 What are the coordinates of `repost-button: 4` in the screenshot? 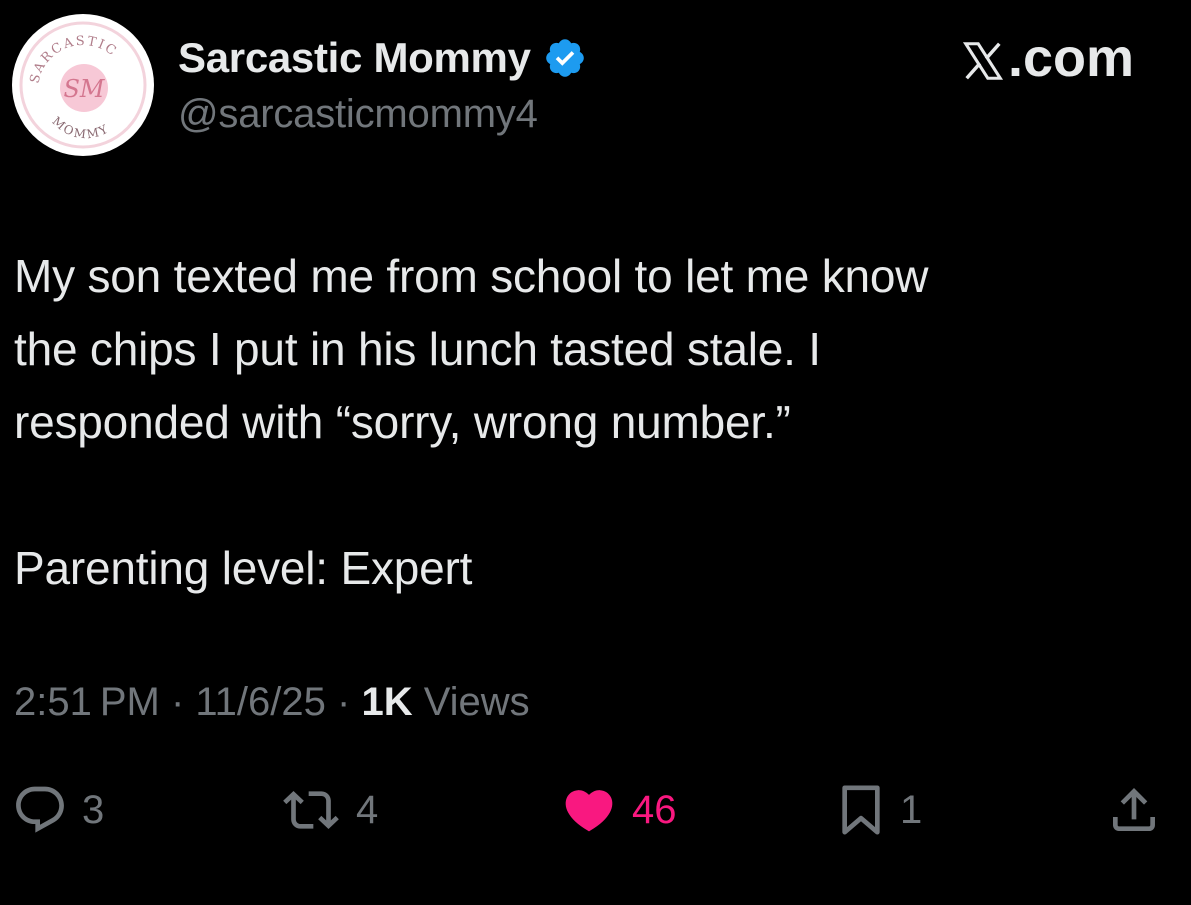 It's located at (329, 810).